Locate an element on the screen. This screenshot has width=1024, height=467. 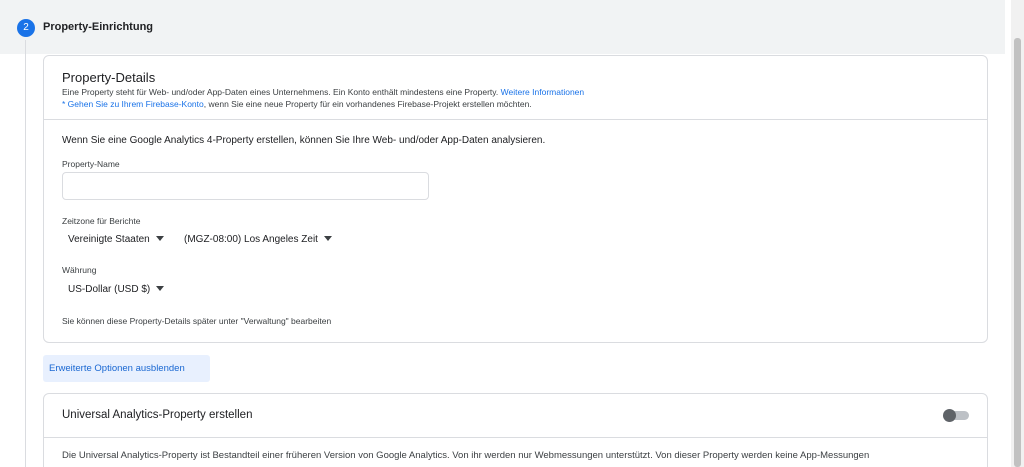
property-name-label: Property-Name is located at coordinates (91, 164).